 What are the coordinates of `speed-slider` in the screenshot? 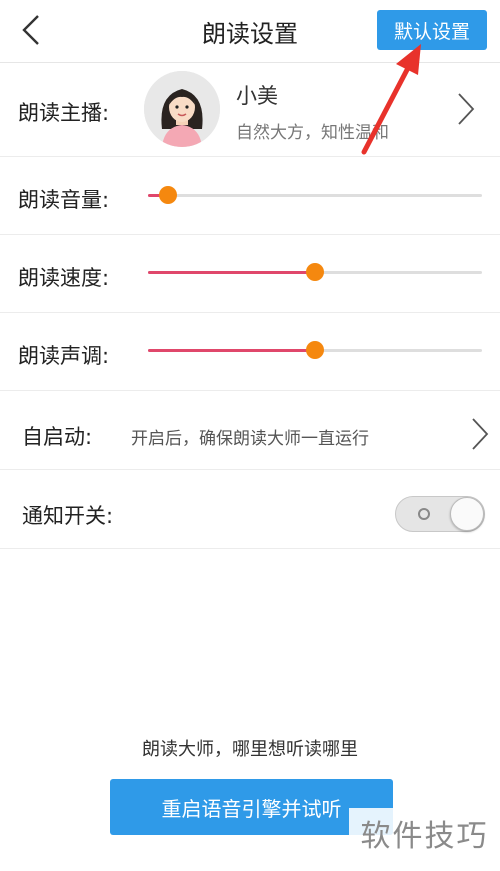 It's located at (315, 272).